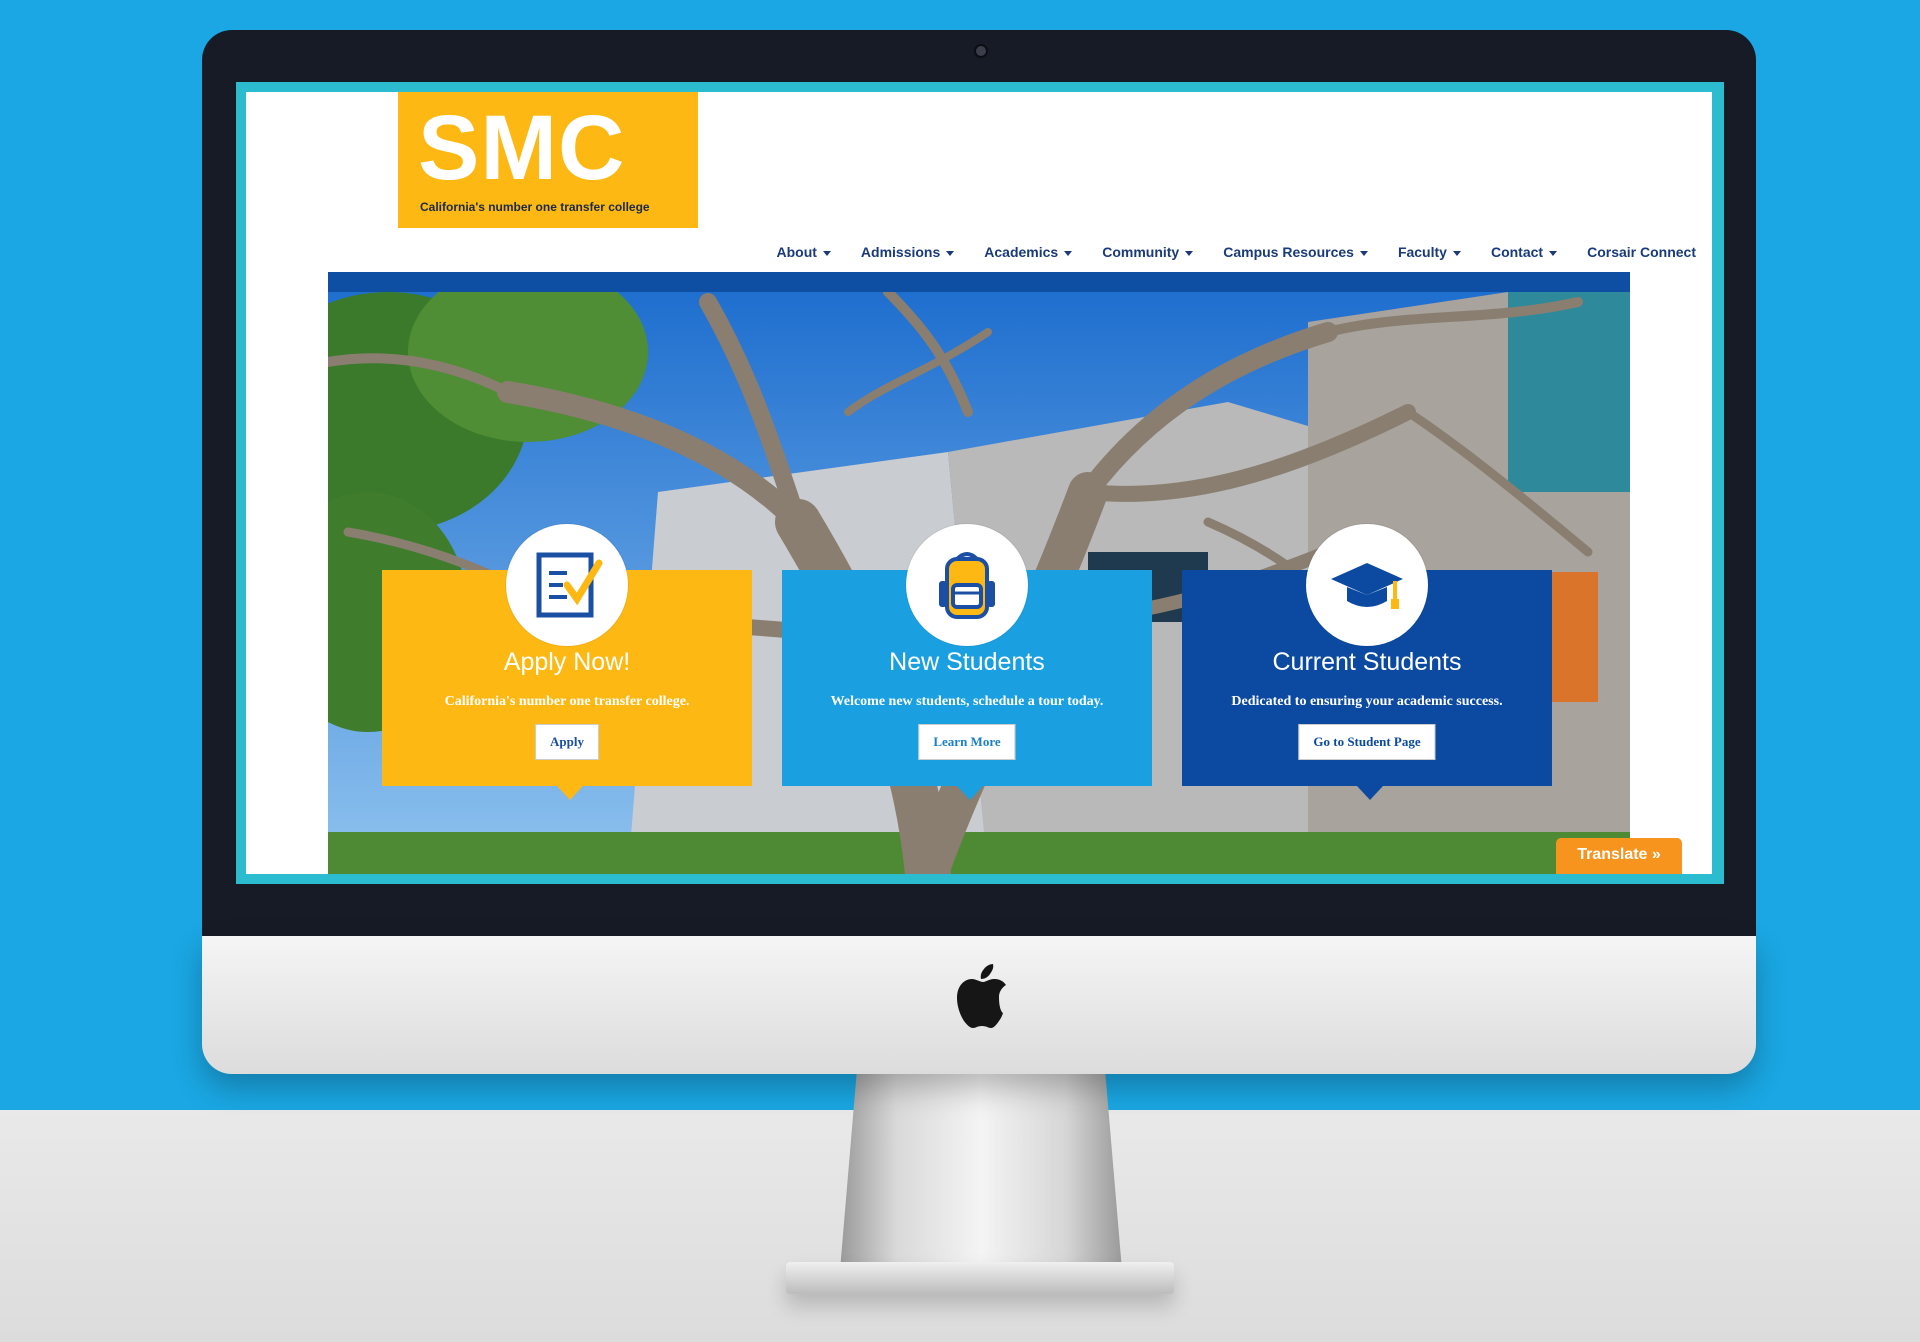  Describe the element at coordinates (967, 585) in the screenshot. I see `backpack-icon` at that location.